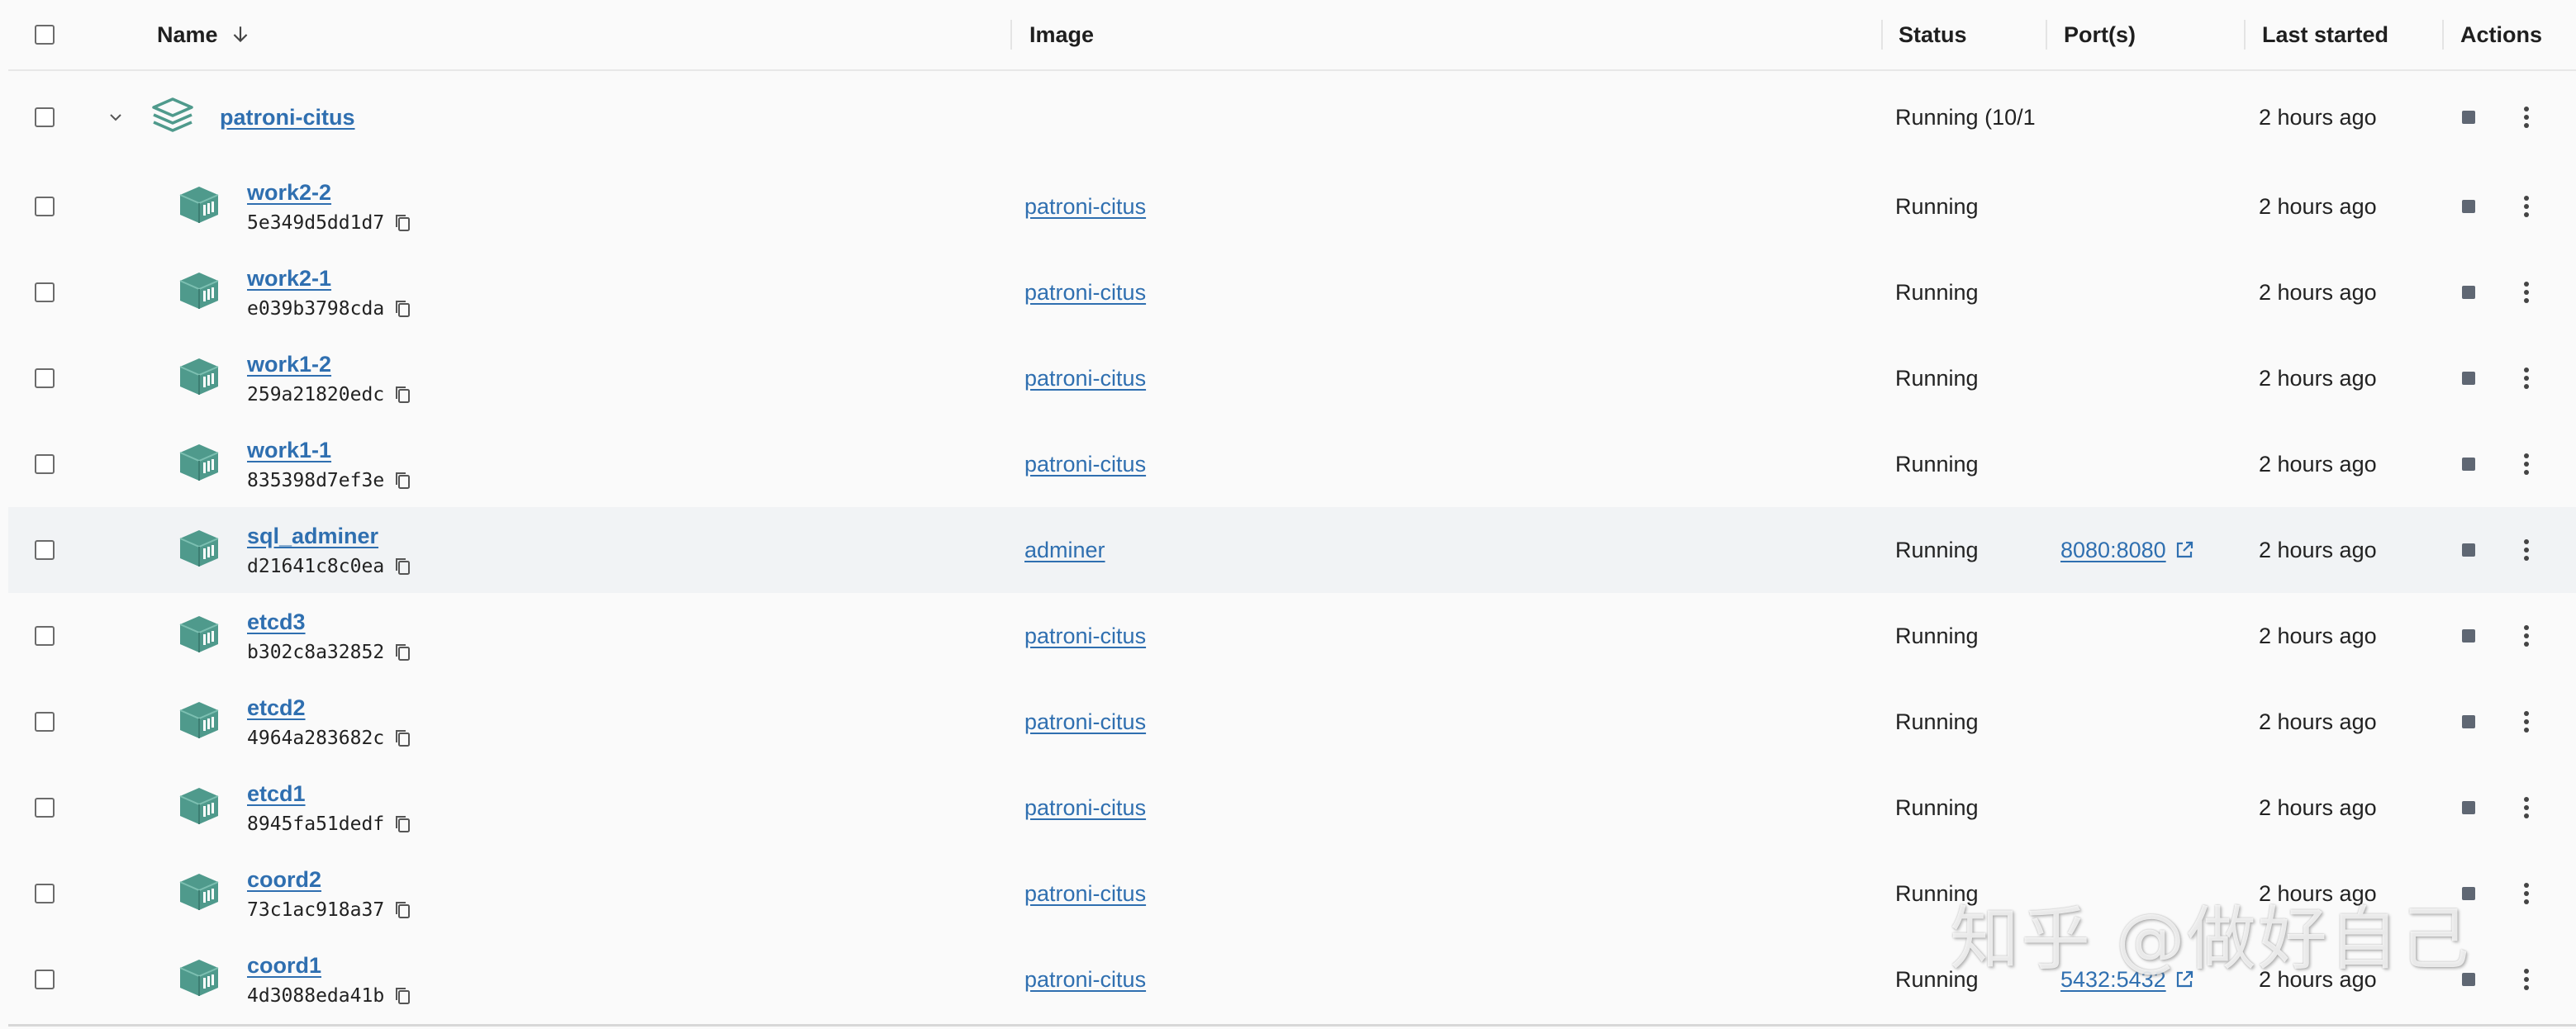  Describe the element at coordinates (329, 966) in the screenshot. I see `container-name-link: coord1` at that location.